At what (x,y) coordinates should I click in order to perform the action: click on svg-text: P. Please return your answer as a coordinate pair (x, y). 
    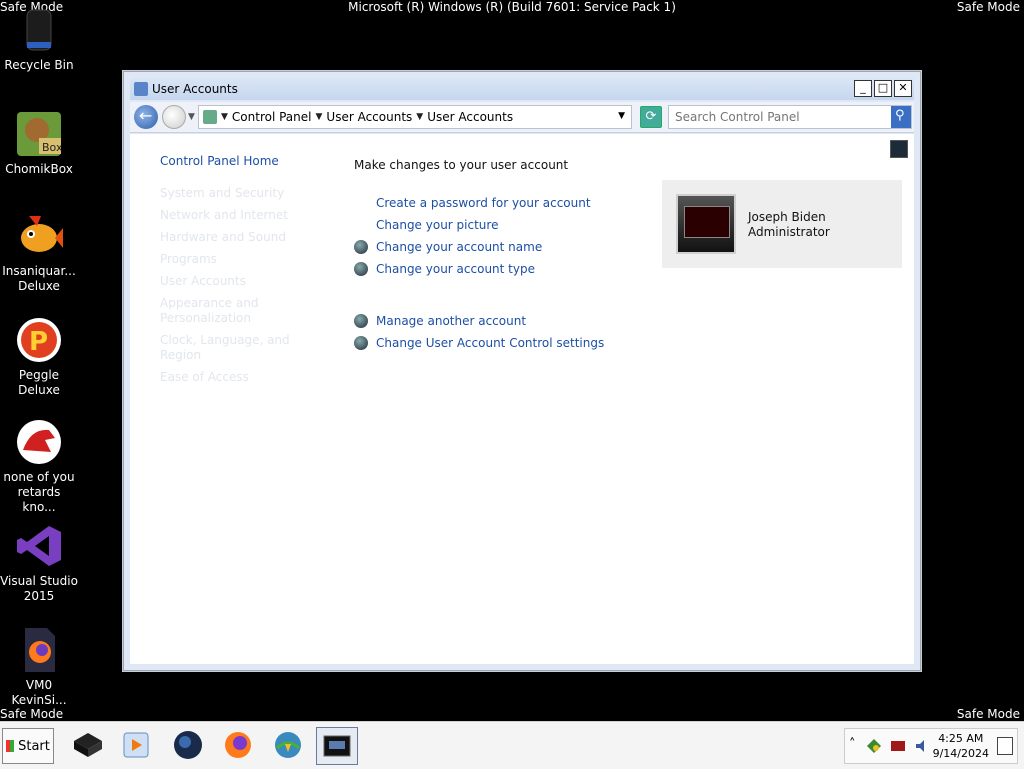
    Looking at the image, I should click on (38, 342).